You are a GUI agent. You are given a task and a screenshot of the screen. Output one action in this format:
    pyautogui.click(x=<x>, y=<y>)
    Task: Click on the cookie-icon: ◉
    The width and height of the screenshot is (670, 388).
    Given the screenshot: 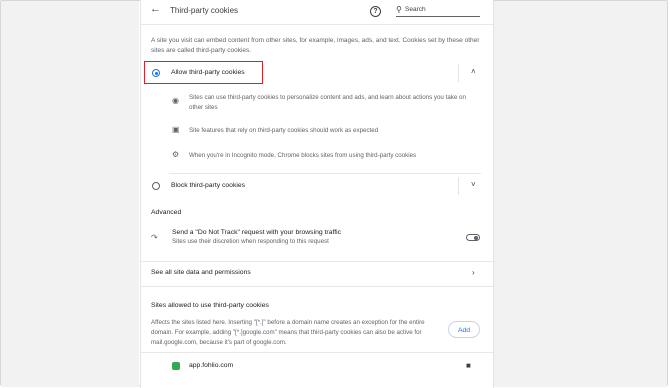 What is the action you would take?
    pyautogui.click(x=175, y=100)
    